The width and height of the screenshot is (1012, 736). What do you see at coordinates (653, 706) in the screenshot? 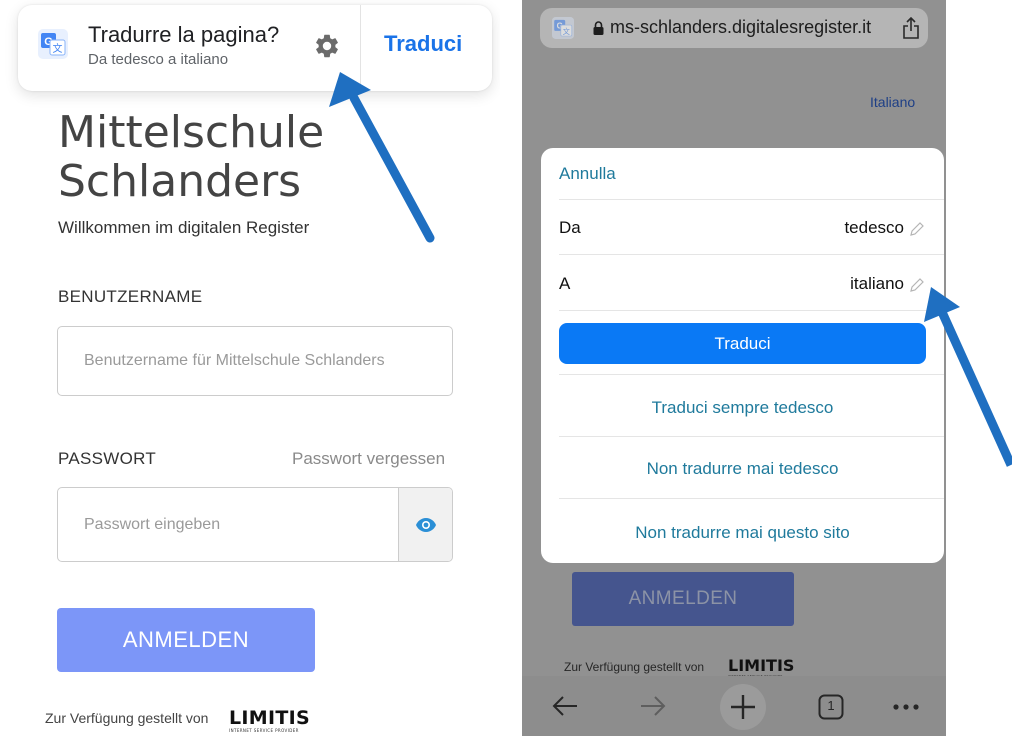
I see `forward-arrow-icon` at bounding box center [653, 706].